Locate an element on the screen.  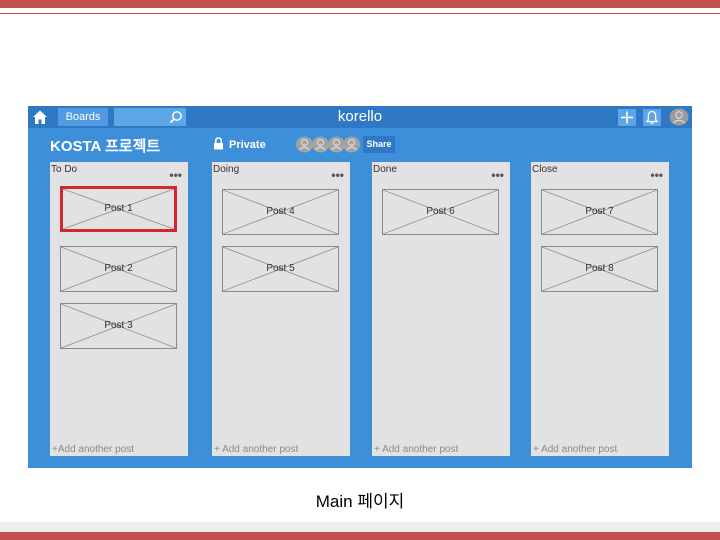
card-title: Post 4 is located at coordinates (280, 211).